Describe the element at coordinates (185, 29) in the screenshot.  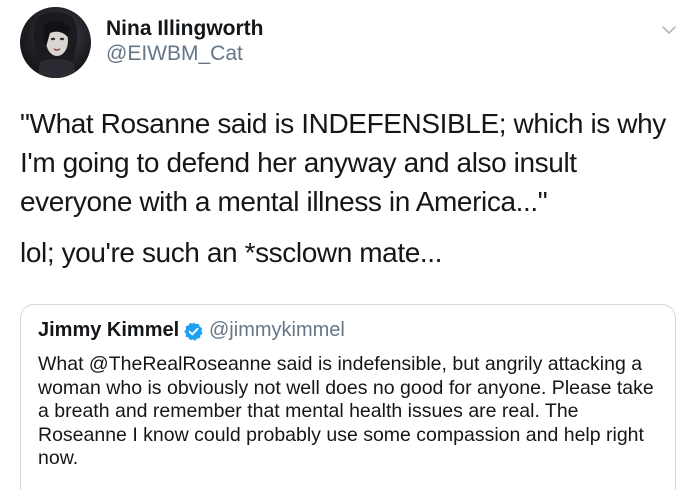
I see `author-display-name: Nina Illingworth` at that location.